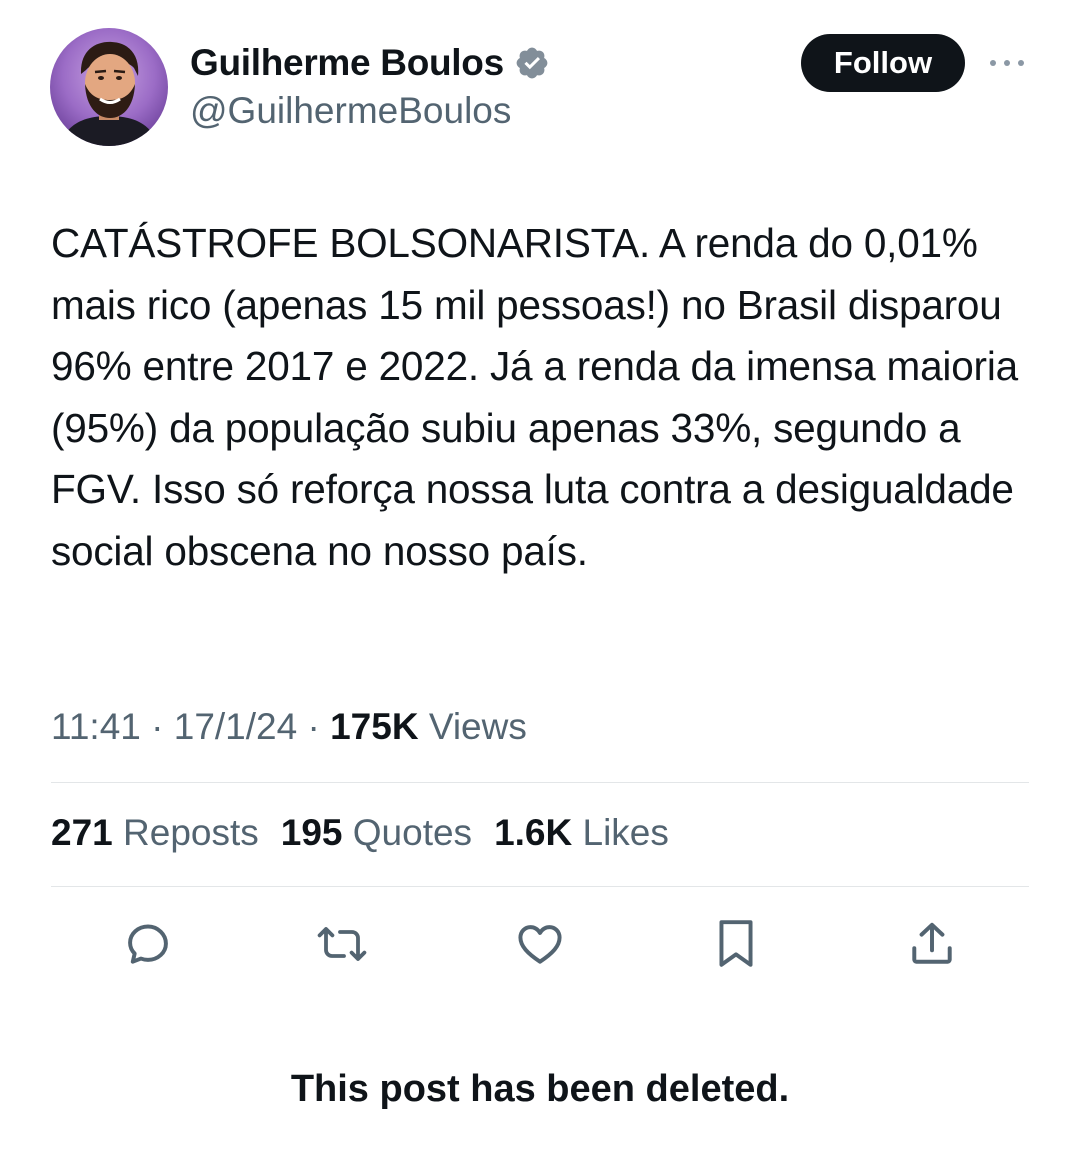  I want to click on post-time: 11:41, so click(96, 726).